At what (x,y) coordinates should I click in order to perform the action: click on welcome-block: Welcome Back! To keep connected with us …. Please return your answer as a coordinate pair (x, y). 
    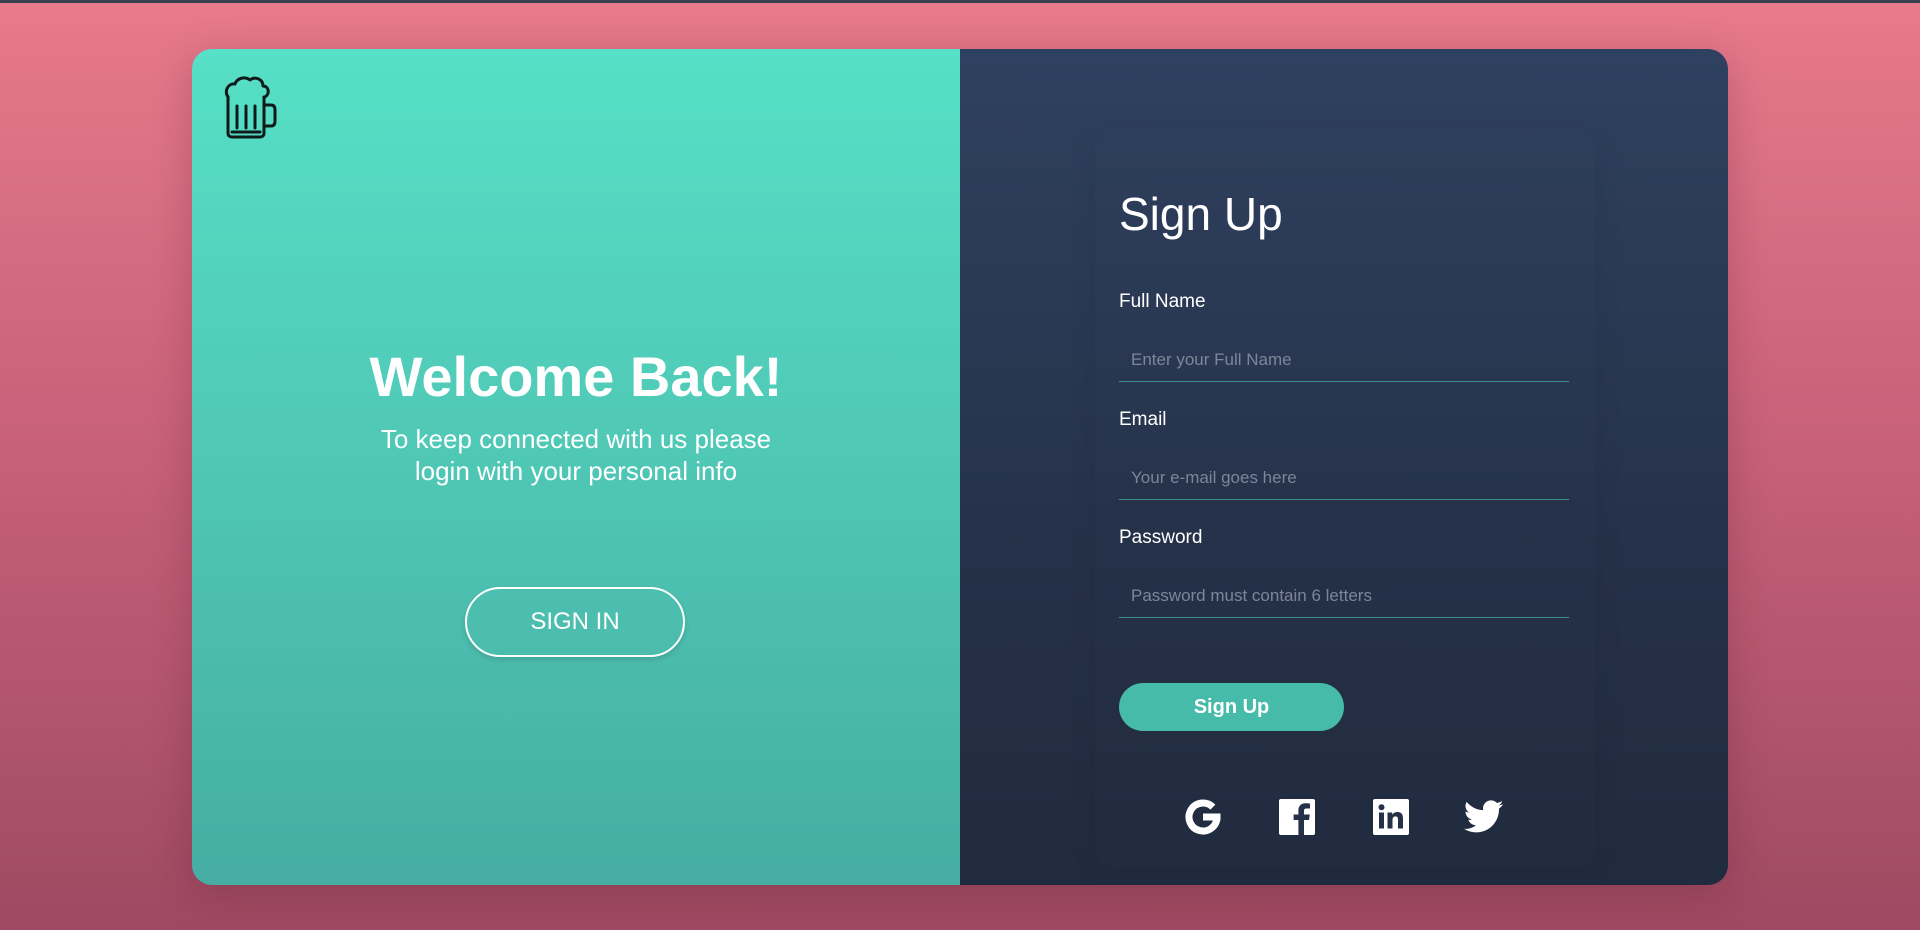
    Looking at the image, I should click on (576, 416).